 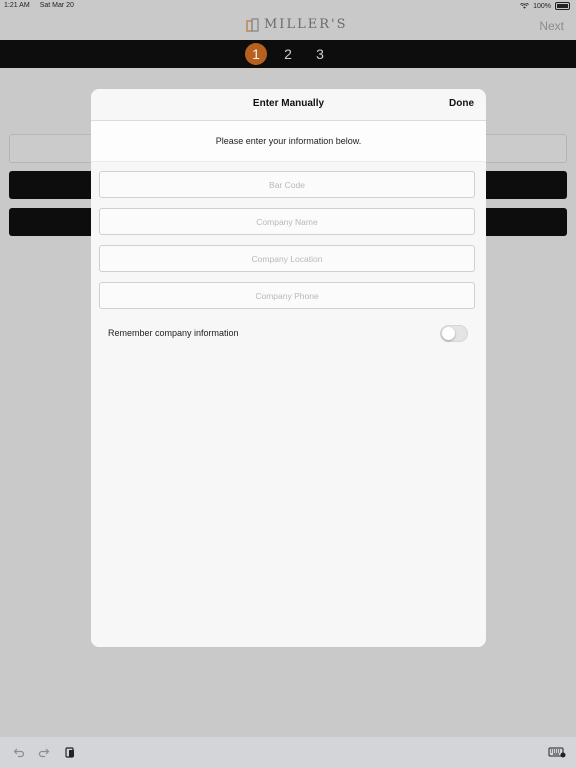 What do you see at coordinates (70, 752) in the screenshot?
I see `paste-icon` at bounding box center [70, 752].